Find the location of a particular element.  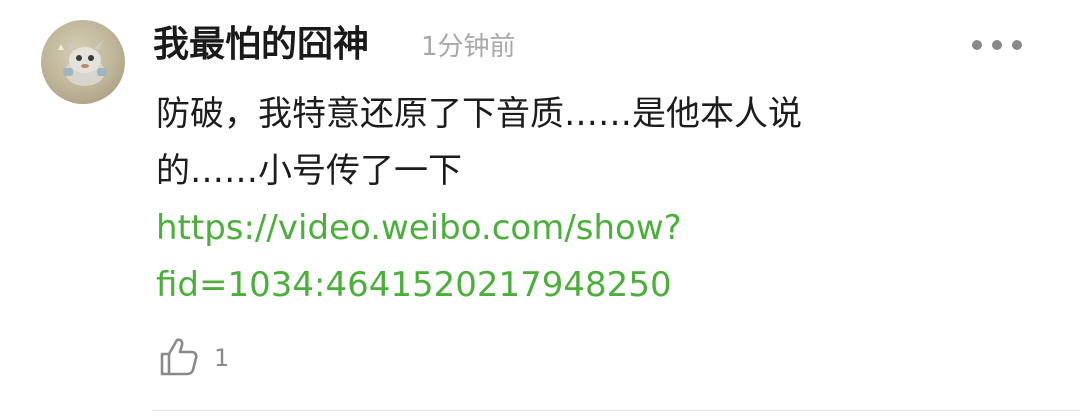

video-link: https://video.weibo.com/show? is located at coordinates (556, 228).